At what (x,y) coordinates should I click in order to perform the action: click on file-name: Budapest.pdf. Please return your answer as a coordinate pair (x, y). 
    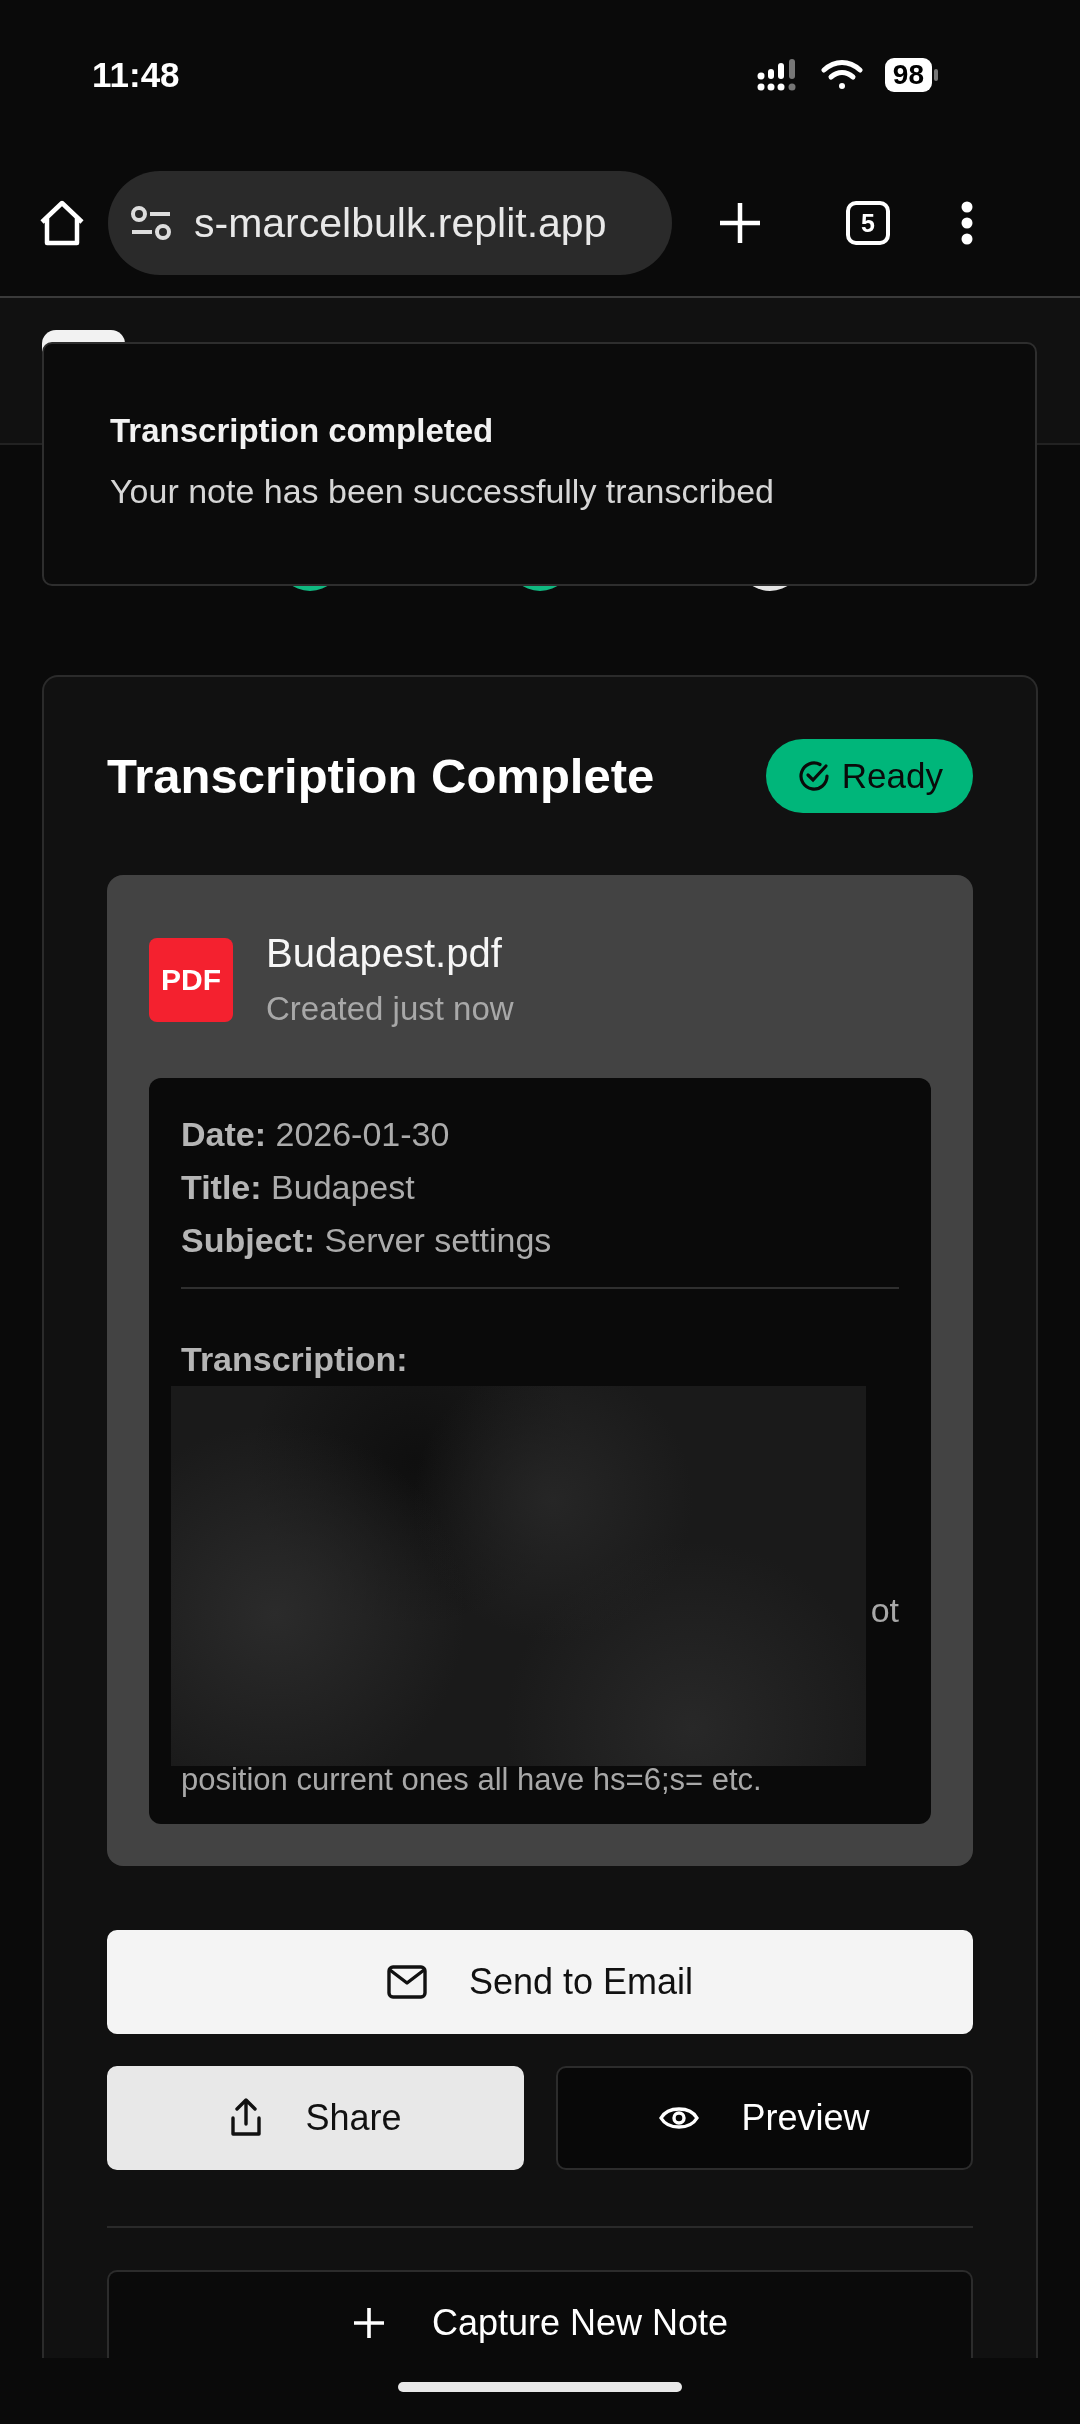
    Looking at the image, I should click on (384, 953).